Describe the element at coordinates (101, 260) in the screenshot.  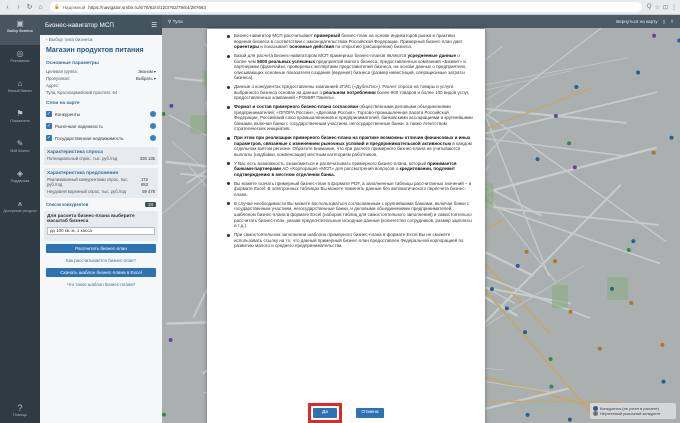
I see `howto-link: Как рассчитывается бизнес-план?` at that location.